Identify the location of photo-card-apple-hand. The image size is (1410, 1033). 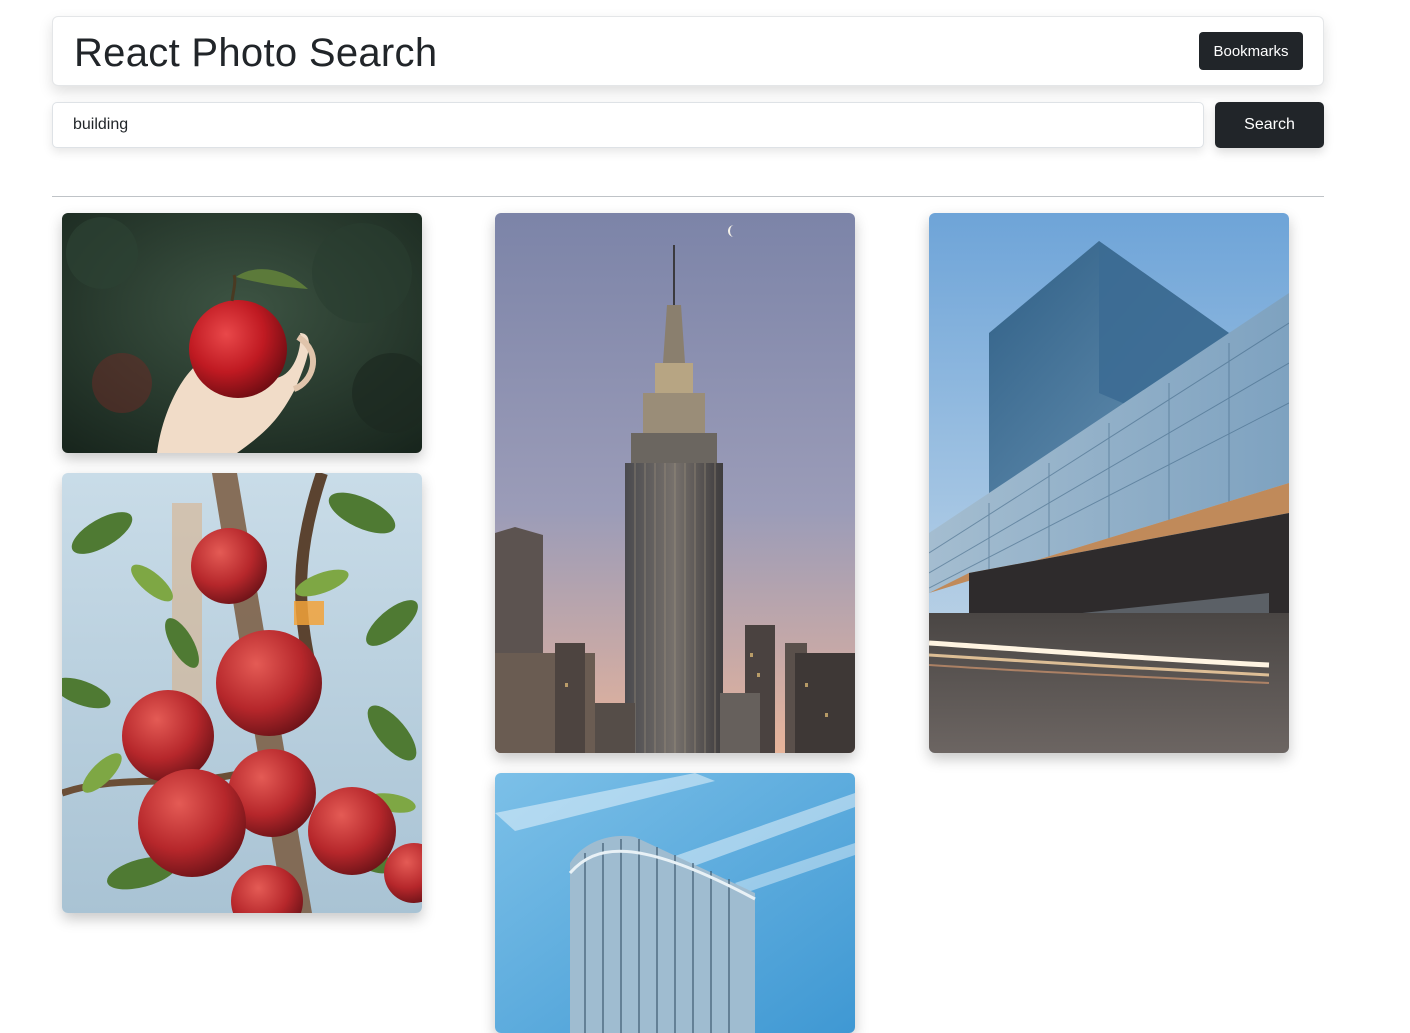
(242, 333).